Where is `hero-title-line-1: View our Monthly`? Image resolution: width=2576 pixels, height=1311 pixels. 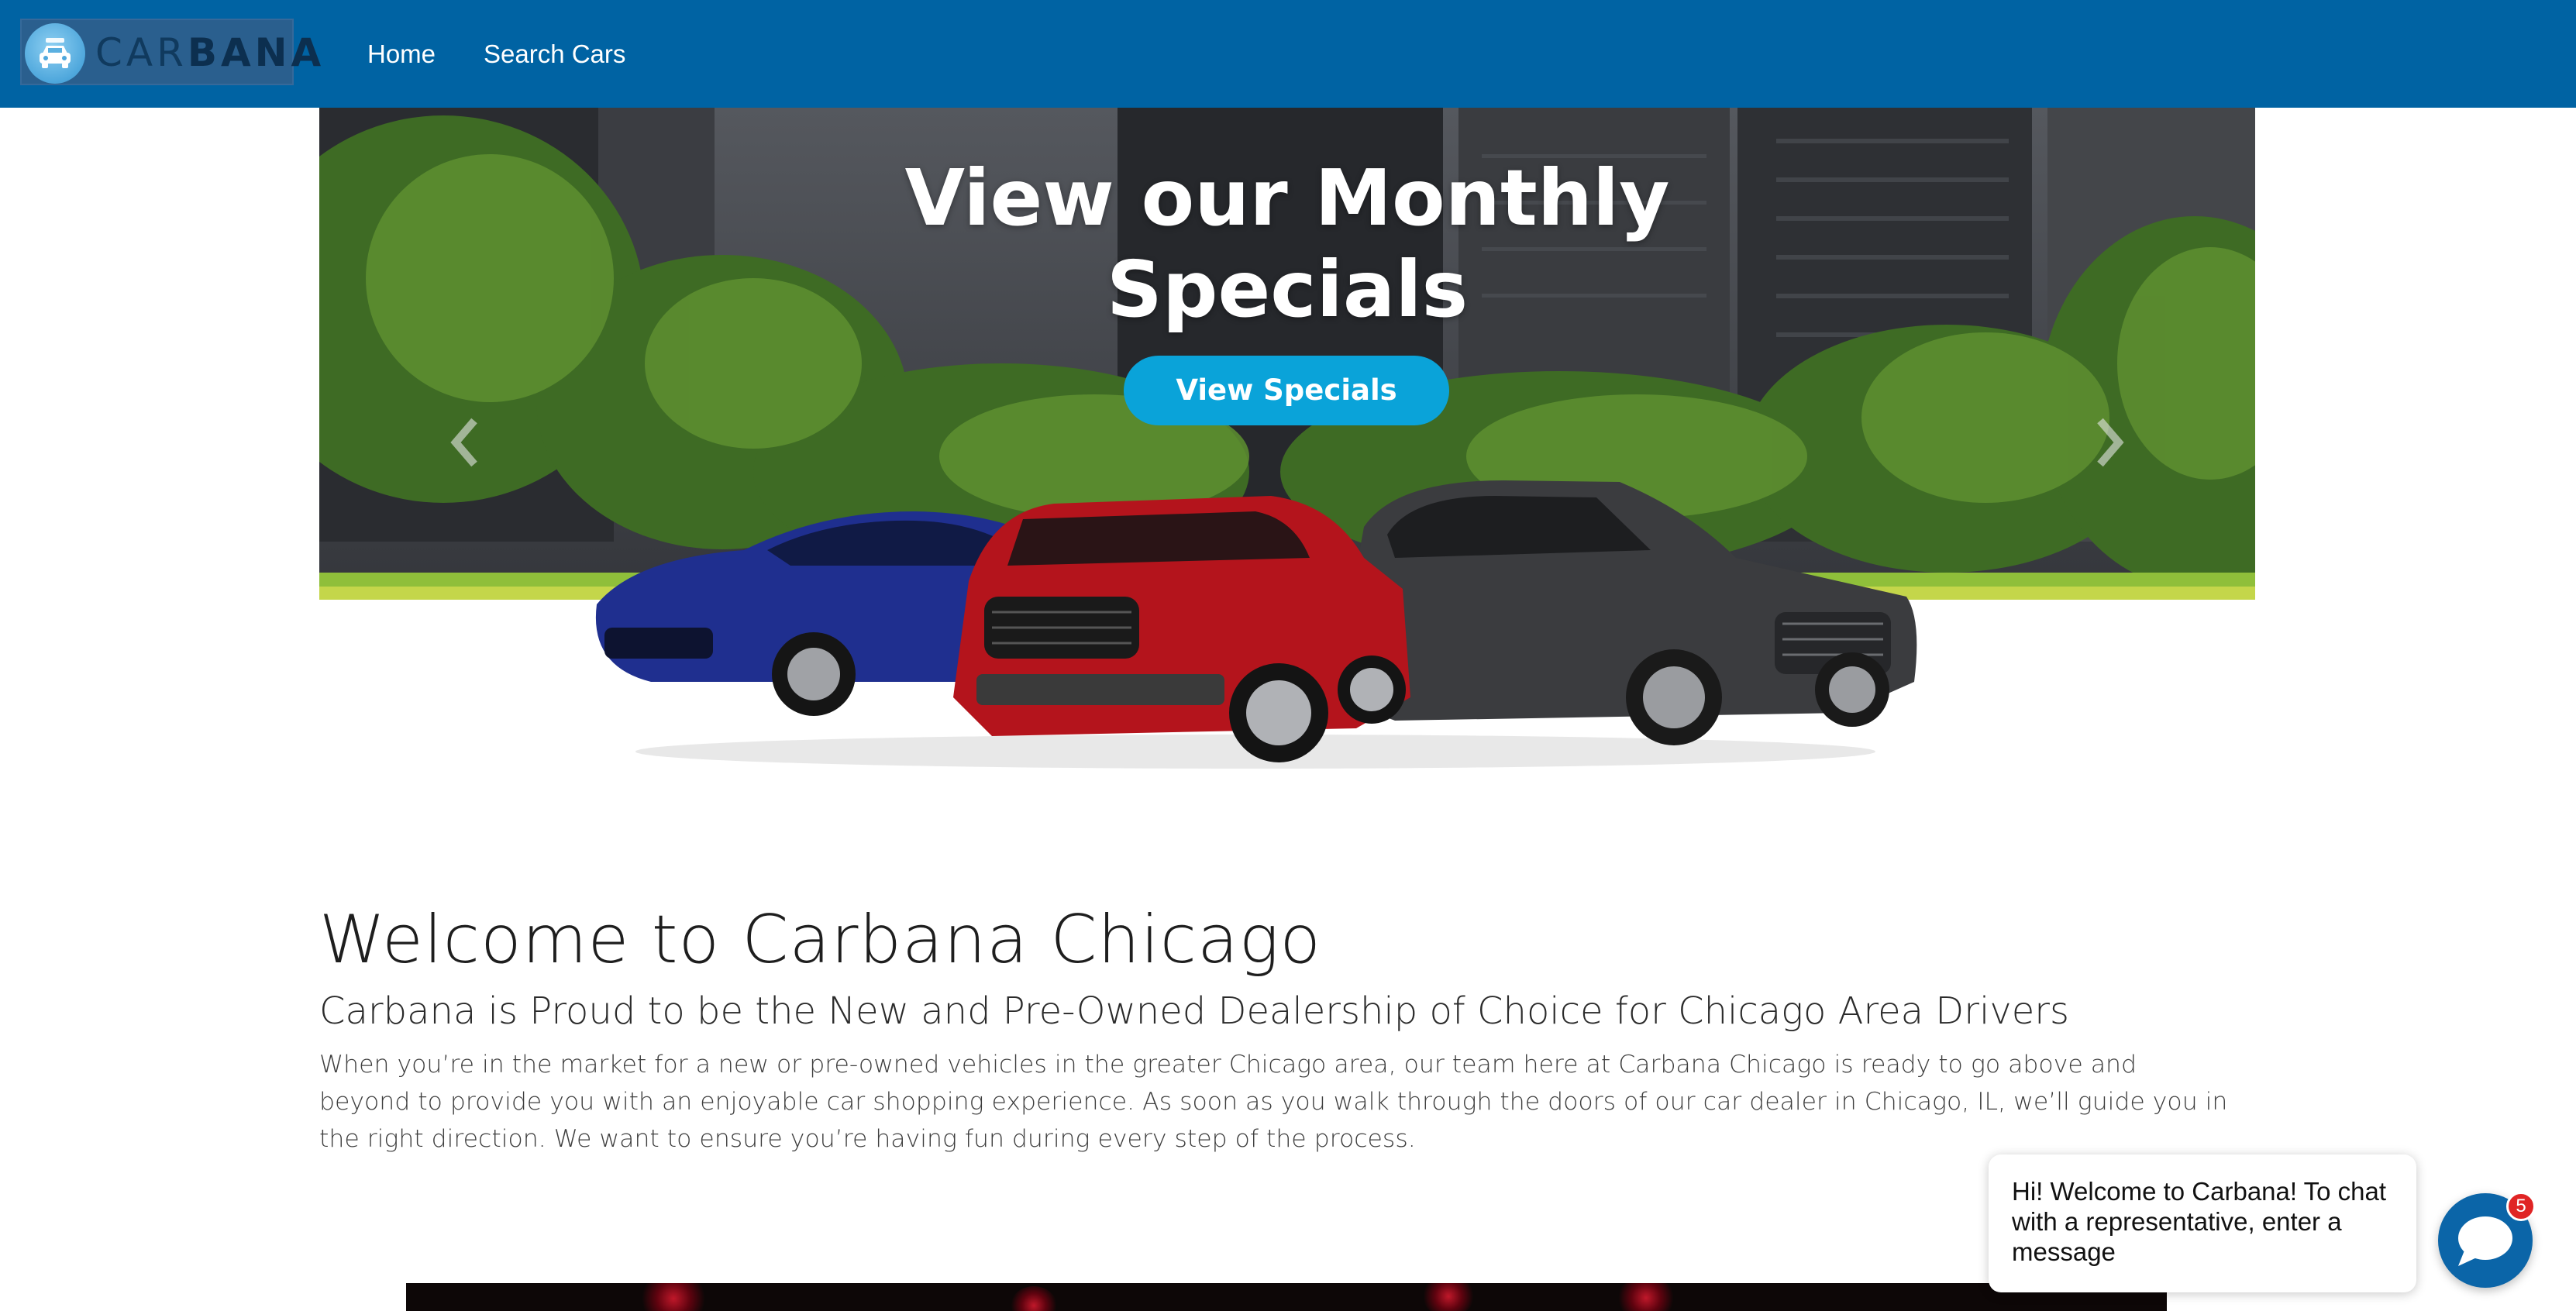 hero-title-line-1: View our Monthly is located at coordinates (1287, 198).